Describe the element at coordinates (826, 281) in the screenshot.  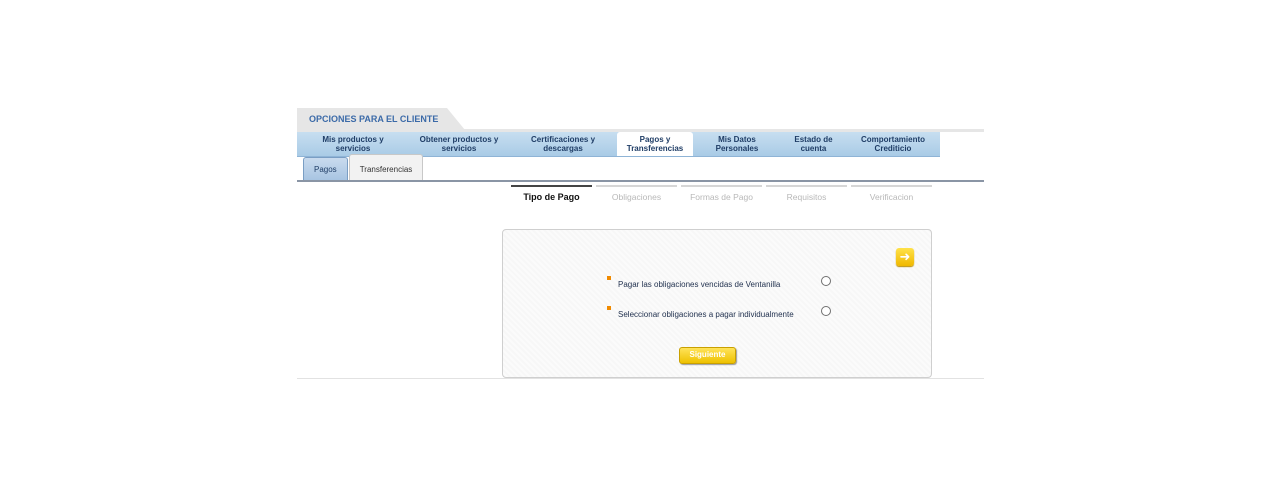
I see `radio-ventanilla` at that location.